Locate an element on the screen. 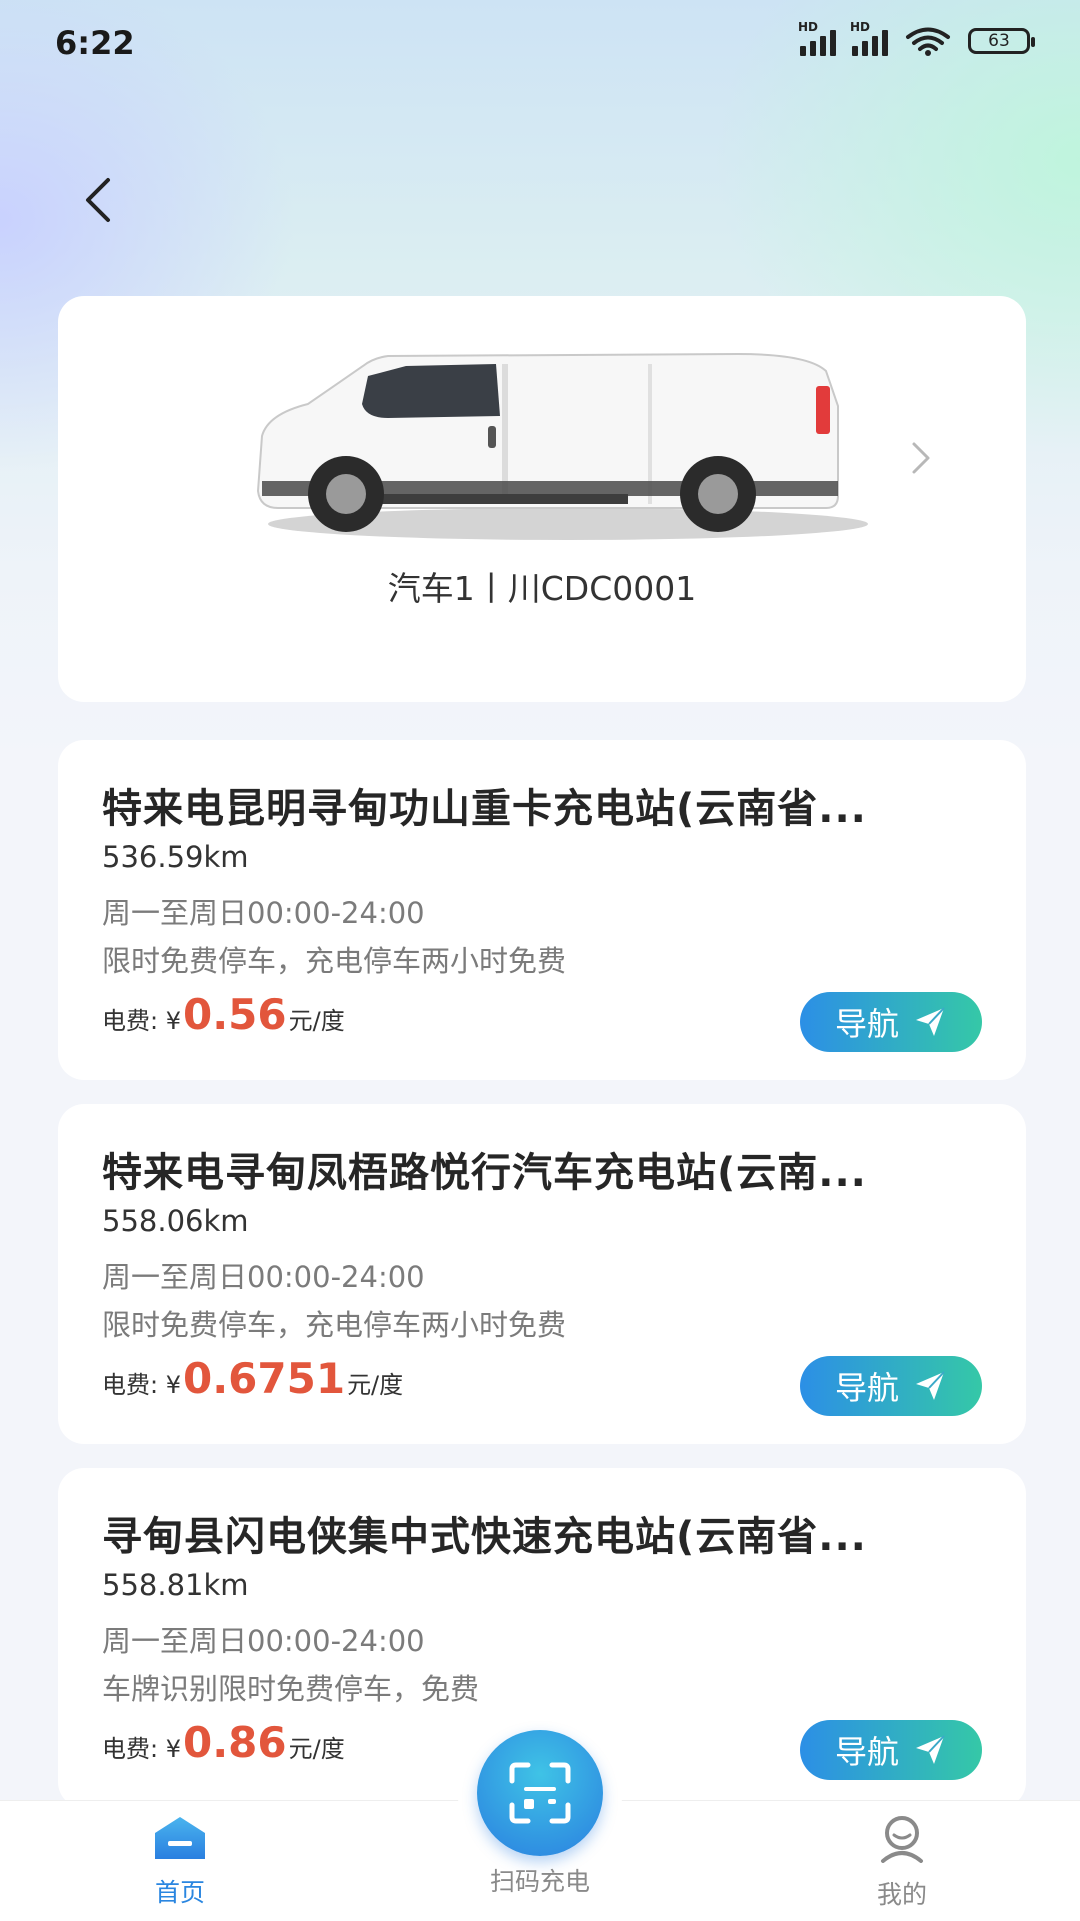 The width and height of the screenshot is (1080, 1921). fee-value: 0.6751 is located at coordinates (264, 1378).